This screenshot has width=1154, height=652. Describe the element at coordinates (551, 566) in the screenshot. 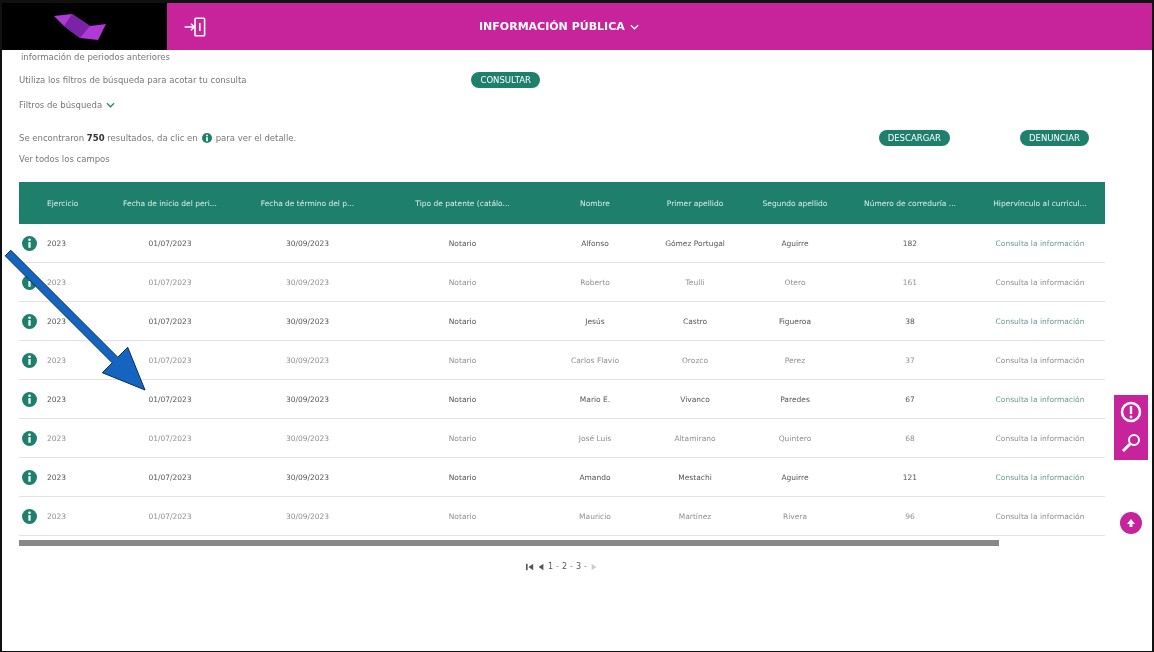

I see `page-link: 1` at that location.